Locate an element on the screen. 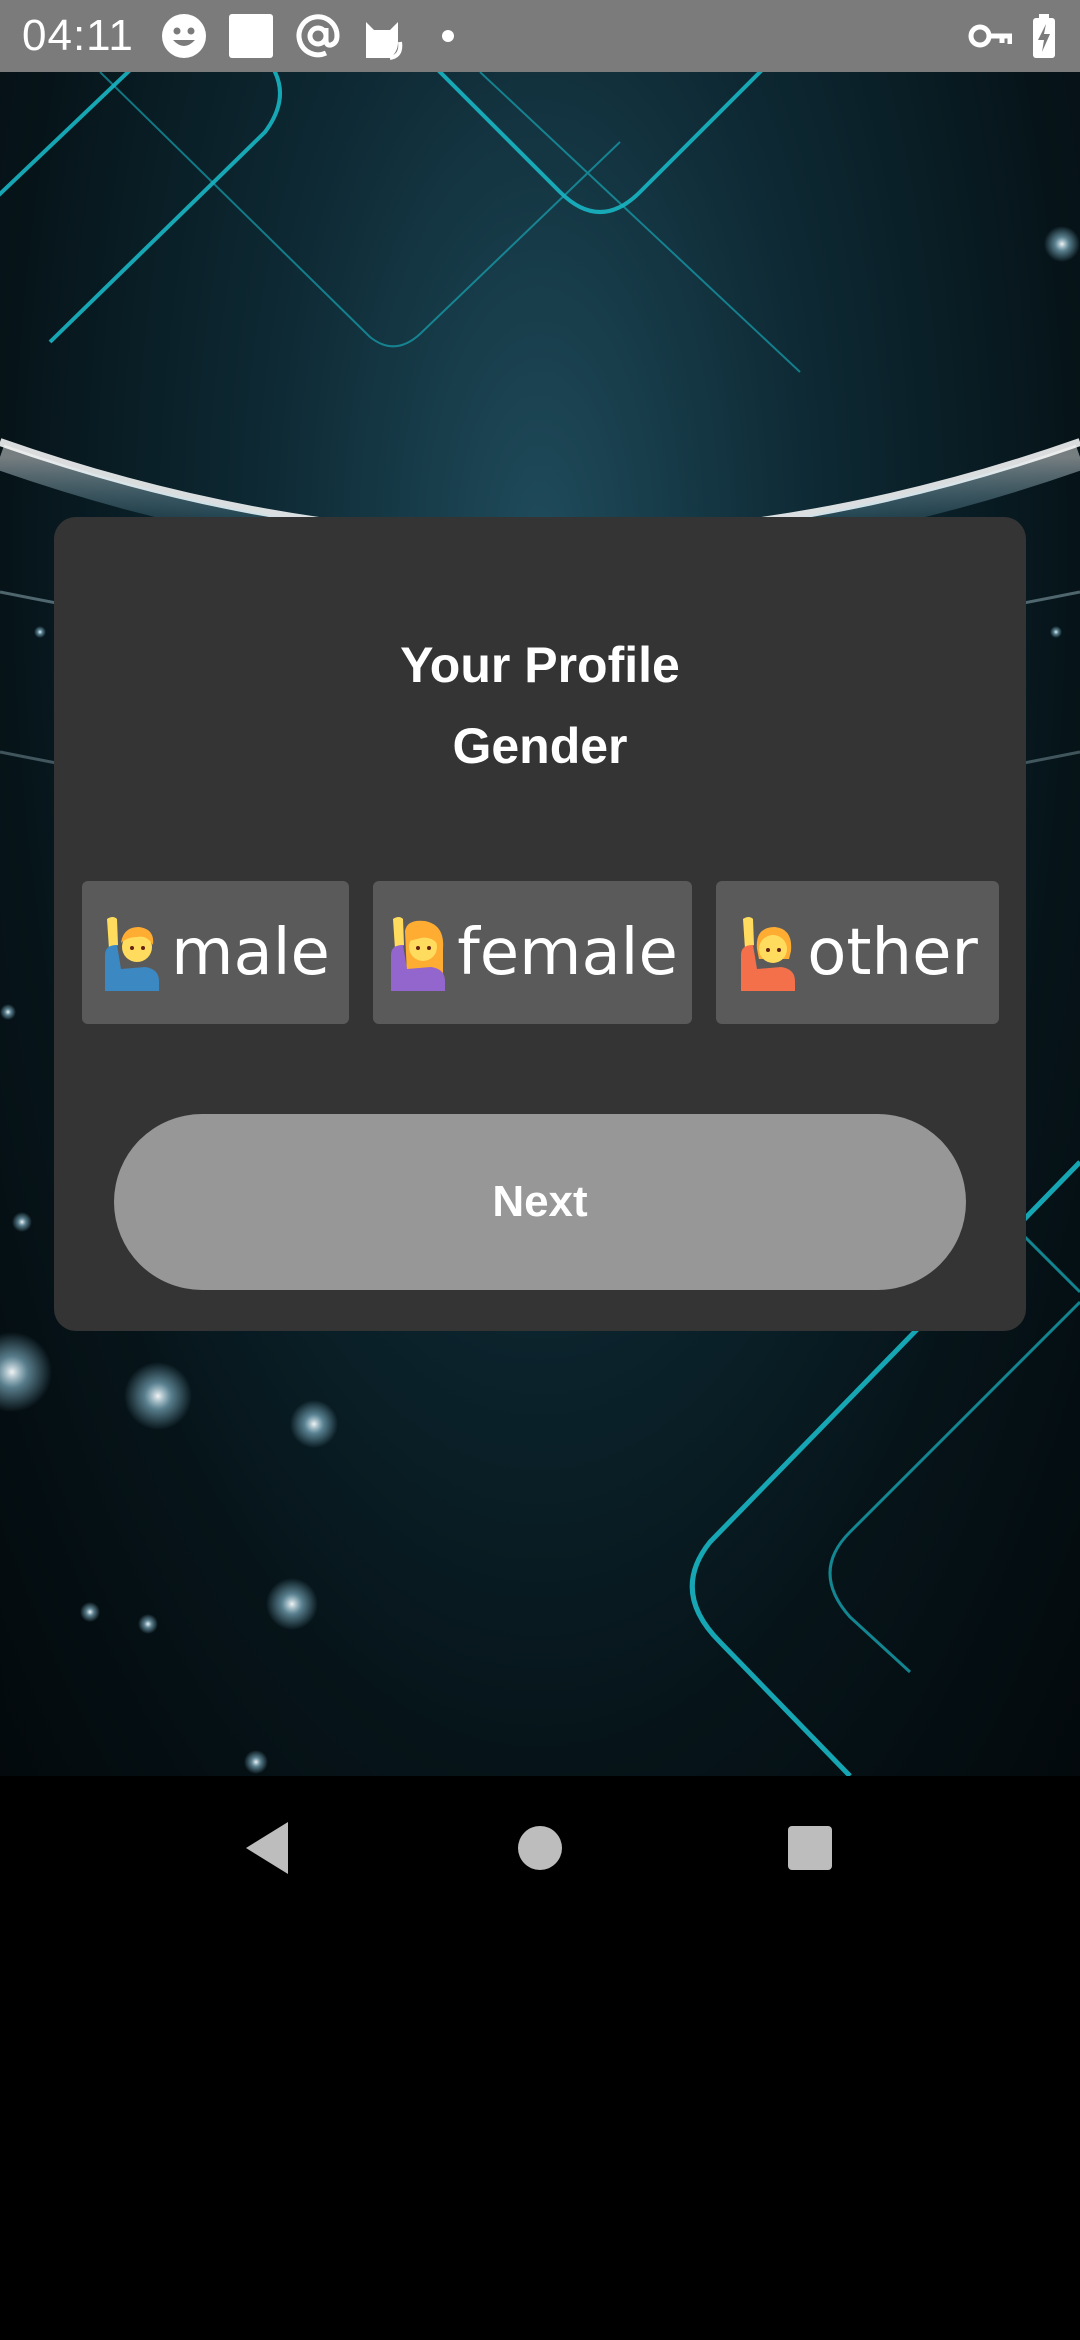 The image size is (1080, 2340). navigation-bar is located at coordinates (540, 1848).